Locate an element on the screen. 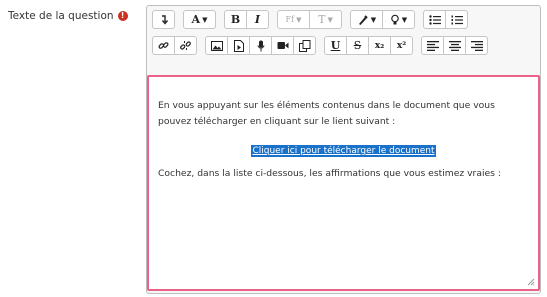 This screenshot has height=297, width=547. manage-files-button is located at coordinates (304, 45).